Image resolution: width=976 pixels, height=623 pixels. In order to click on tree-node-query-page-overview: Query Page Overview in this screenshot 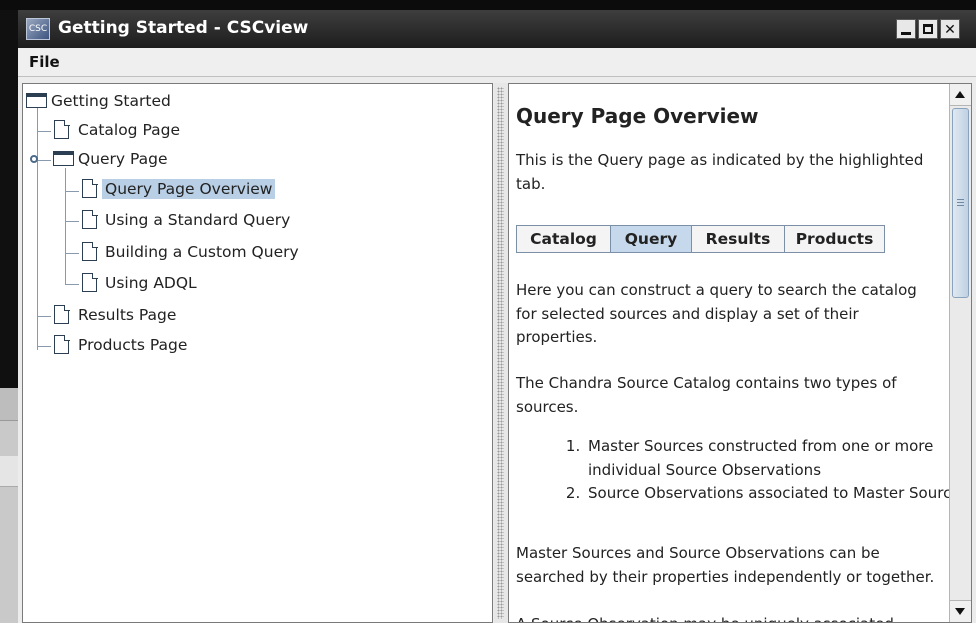, I will do `click(173, 189)`.